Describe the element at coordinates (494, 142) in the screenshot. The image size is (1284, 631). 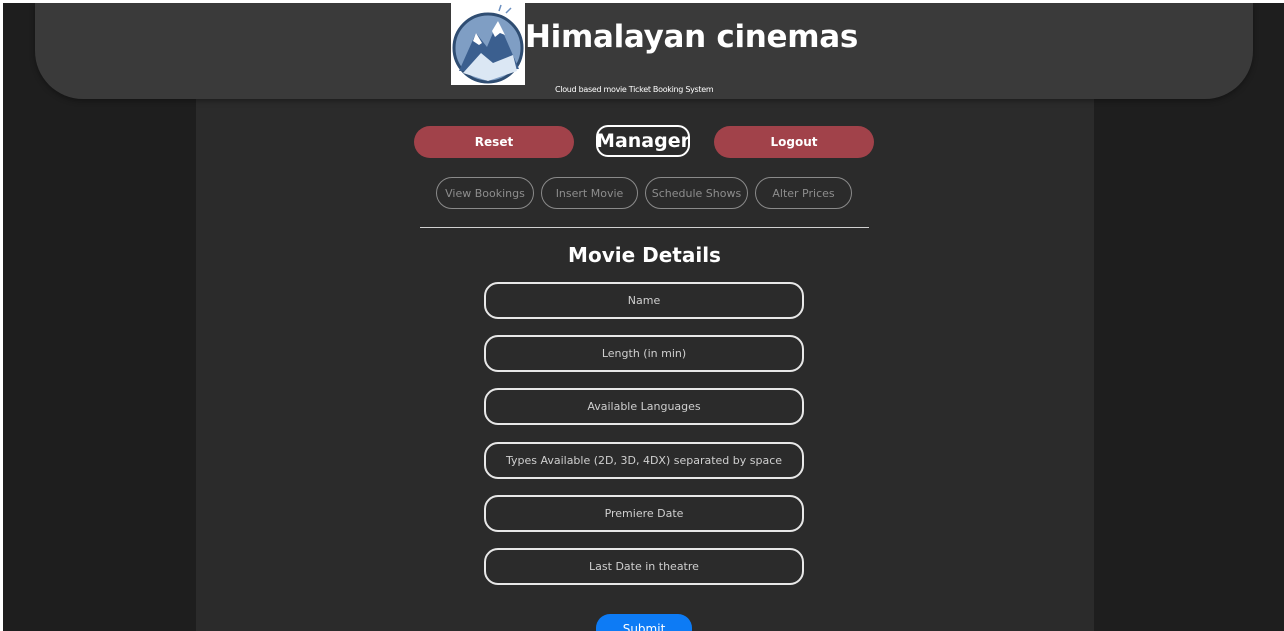
I see `reset-button: Reset` at that location.